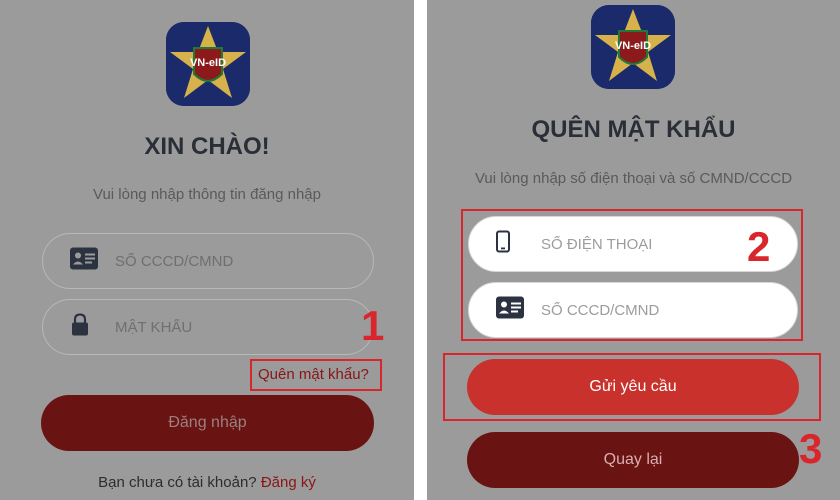 This screenshot has width=840, height=500. I want to click on step-number-2: 2, so click(759, 246).